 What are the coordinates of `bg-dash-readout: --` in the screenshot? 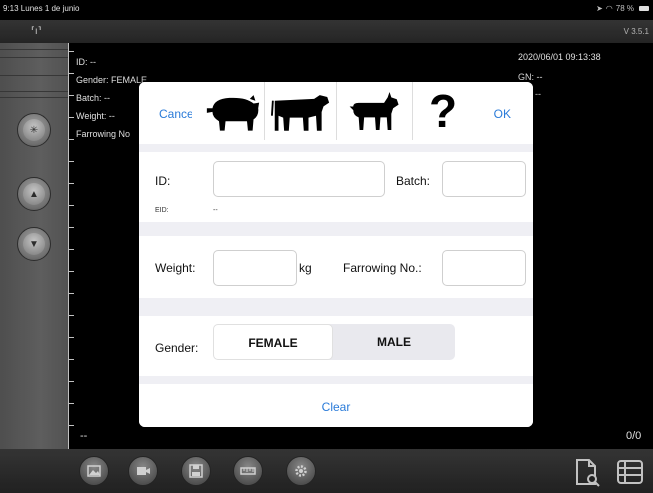 It's located at (538, 94).